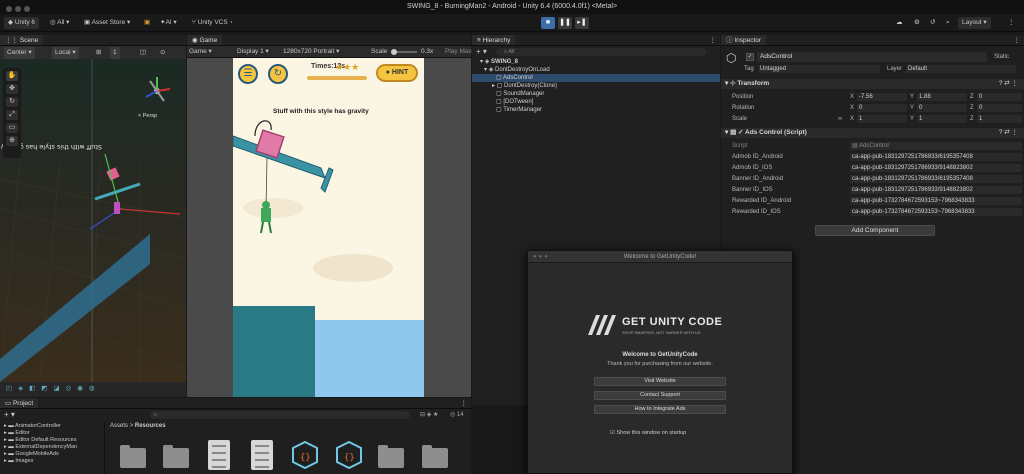 This screenshot has height=474, width=1024. What do you see at coordinates (974, 23) in the screenshot?
I see `layout-dropdown: Layout ▾` at bounding box center [974, 23].